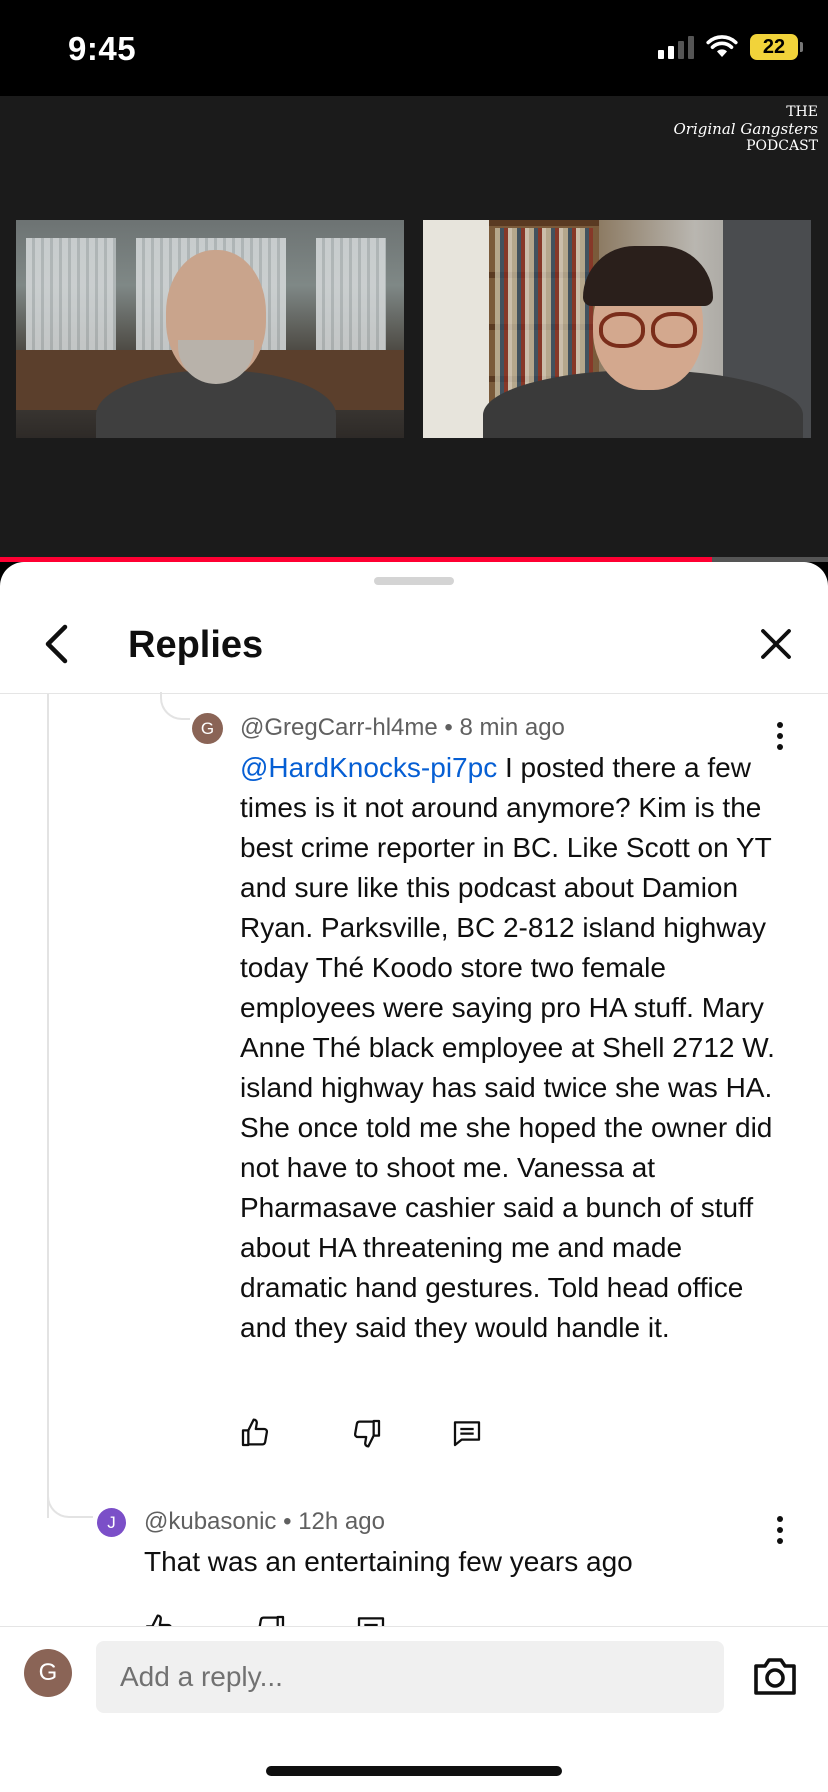 The width and height of the screenshot is (828, 1792). I want to click on comment-meta: @kubasonic • 12h ago, so click(264, 1522).